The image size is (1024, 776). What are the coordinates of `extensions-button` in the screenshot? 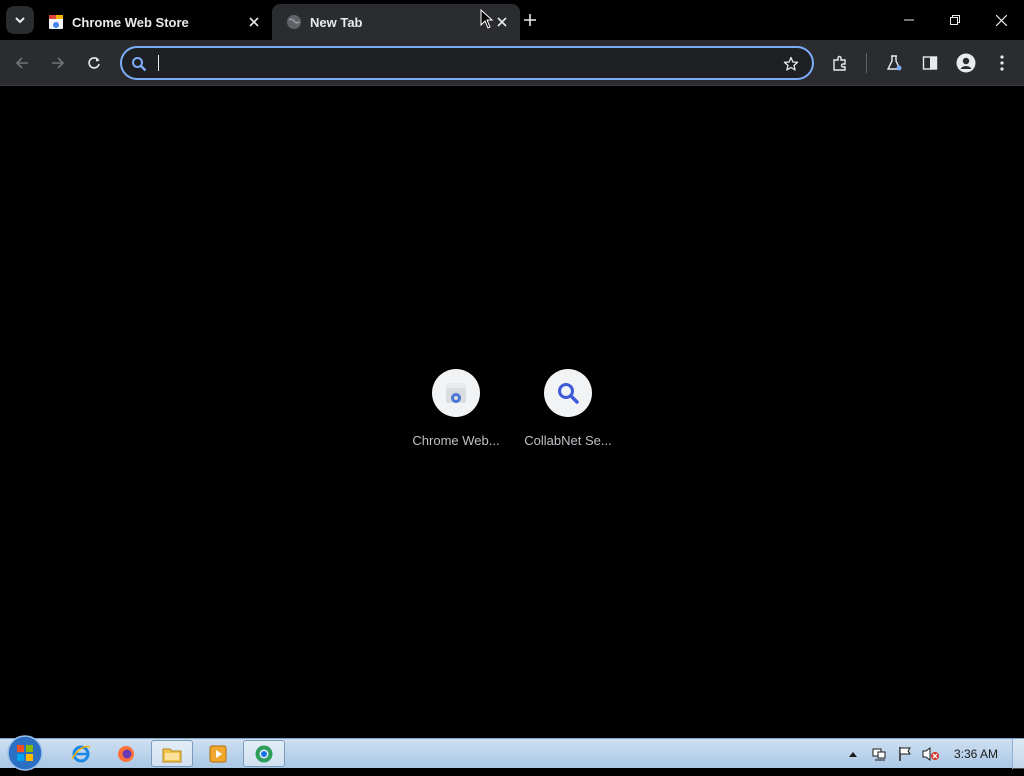 It's located at (840, 63).